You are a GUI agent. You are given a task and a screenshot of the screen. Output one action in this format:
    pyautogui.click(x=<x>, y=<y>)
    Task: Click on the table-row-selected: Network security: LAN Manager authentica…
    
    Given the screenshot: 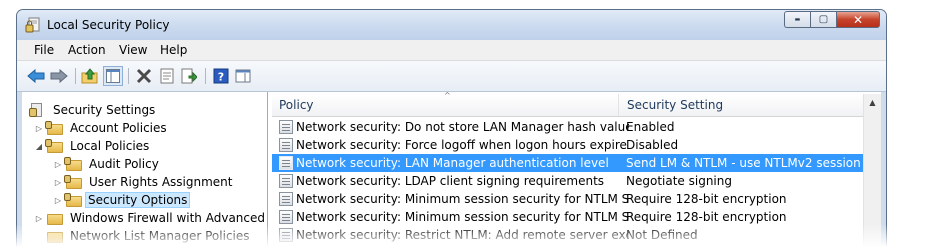 What is the action you would take?
    pyautogui.click(x=568, y=163)
    